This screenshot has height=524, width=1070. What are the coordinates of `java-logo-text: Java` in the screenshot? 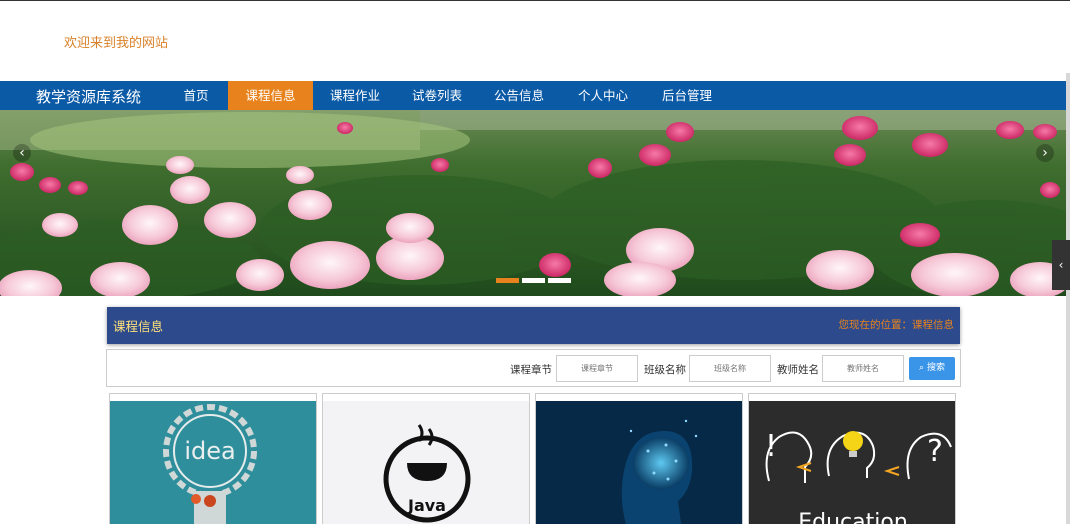 It's located at (426, 505).